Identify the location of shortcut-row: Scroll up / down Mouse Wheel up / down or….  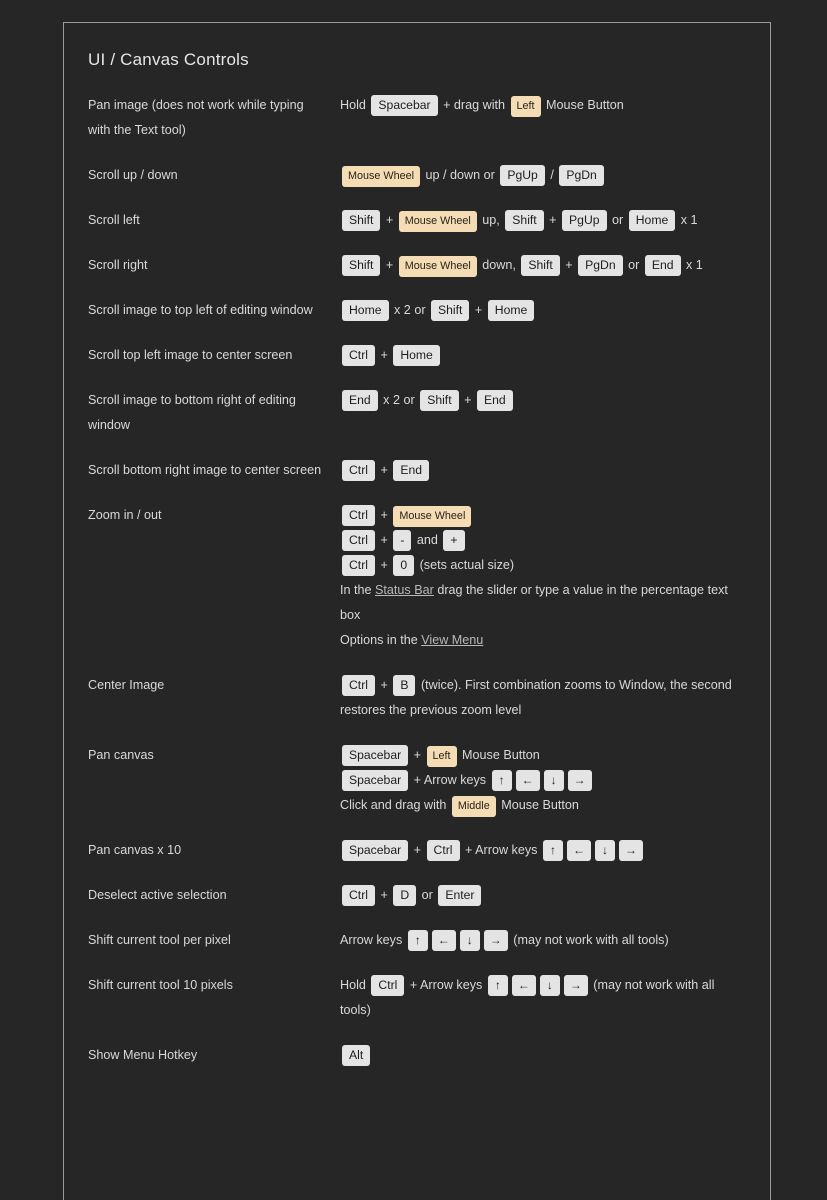
(417, 175).